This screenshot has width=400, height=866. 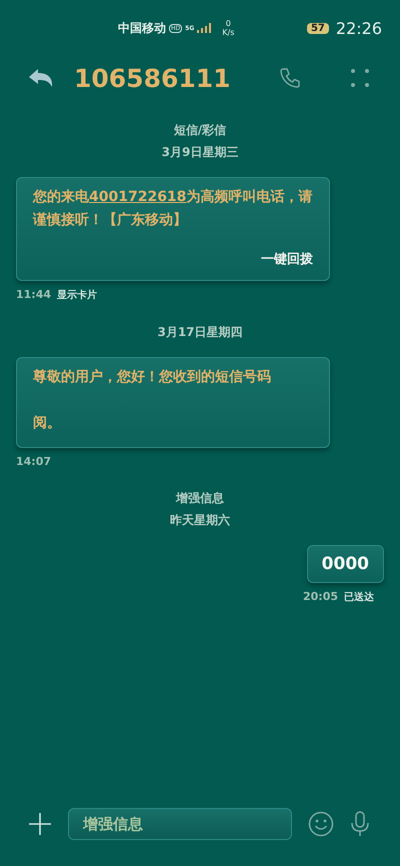 What do you see at coordinates (200, 152) in the screenshot?
I see `date-label: 3月9日星期三` at bounding box center [200, 152].